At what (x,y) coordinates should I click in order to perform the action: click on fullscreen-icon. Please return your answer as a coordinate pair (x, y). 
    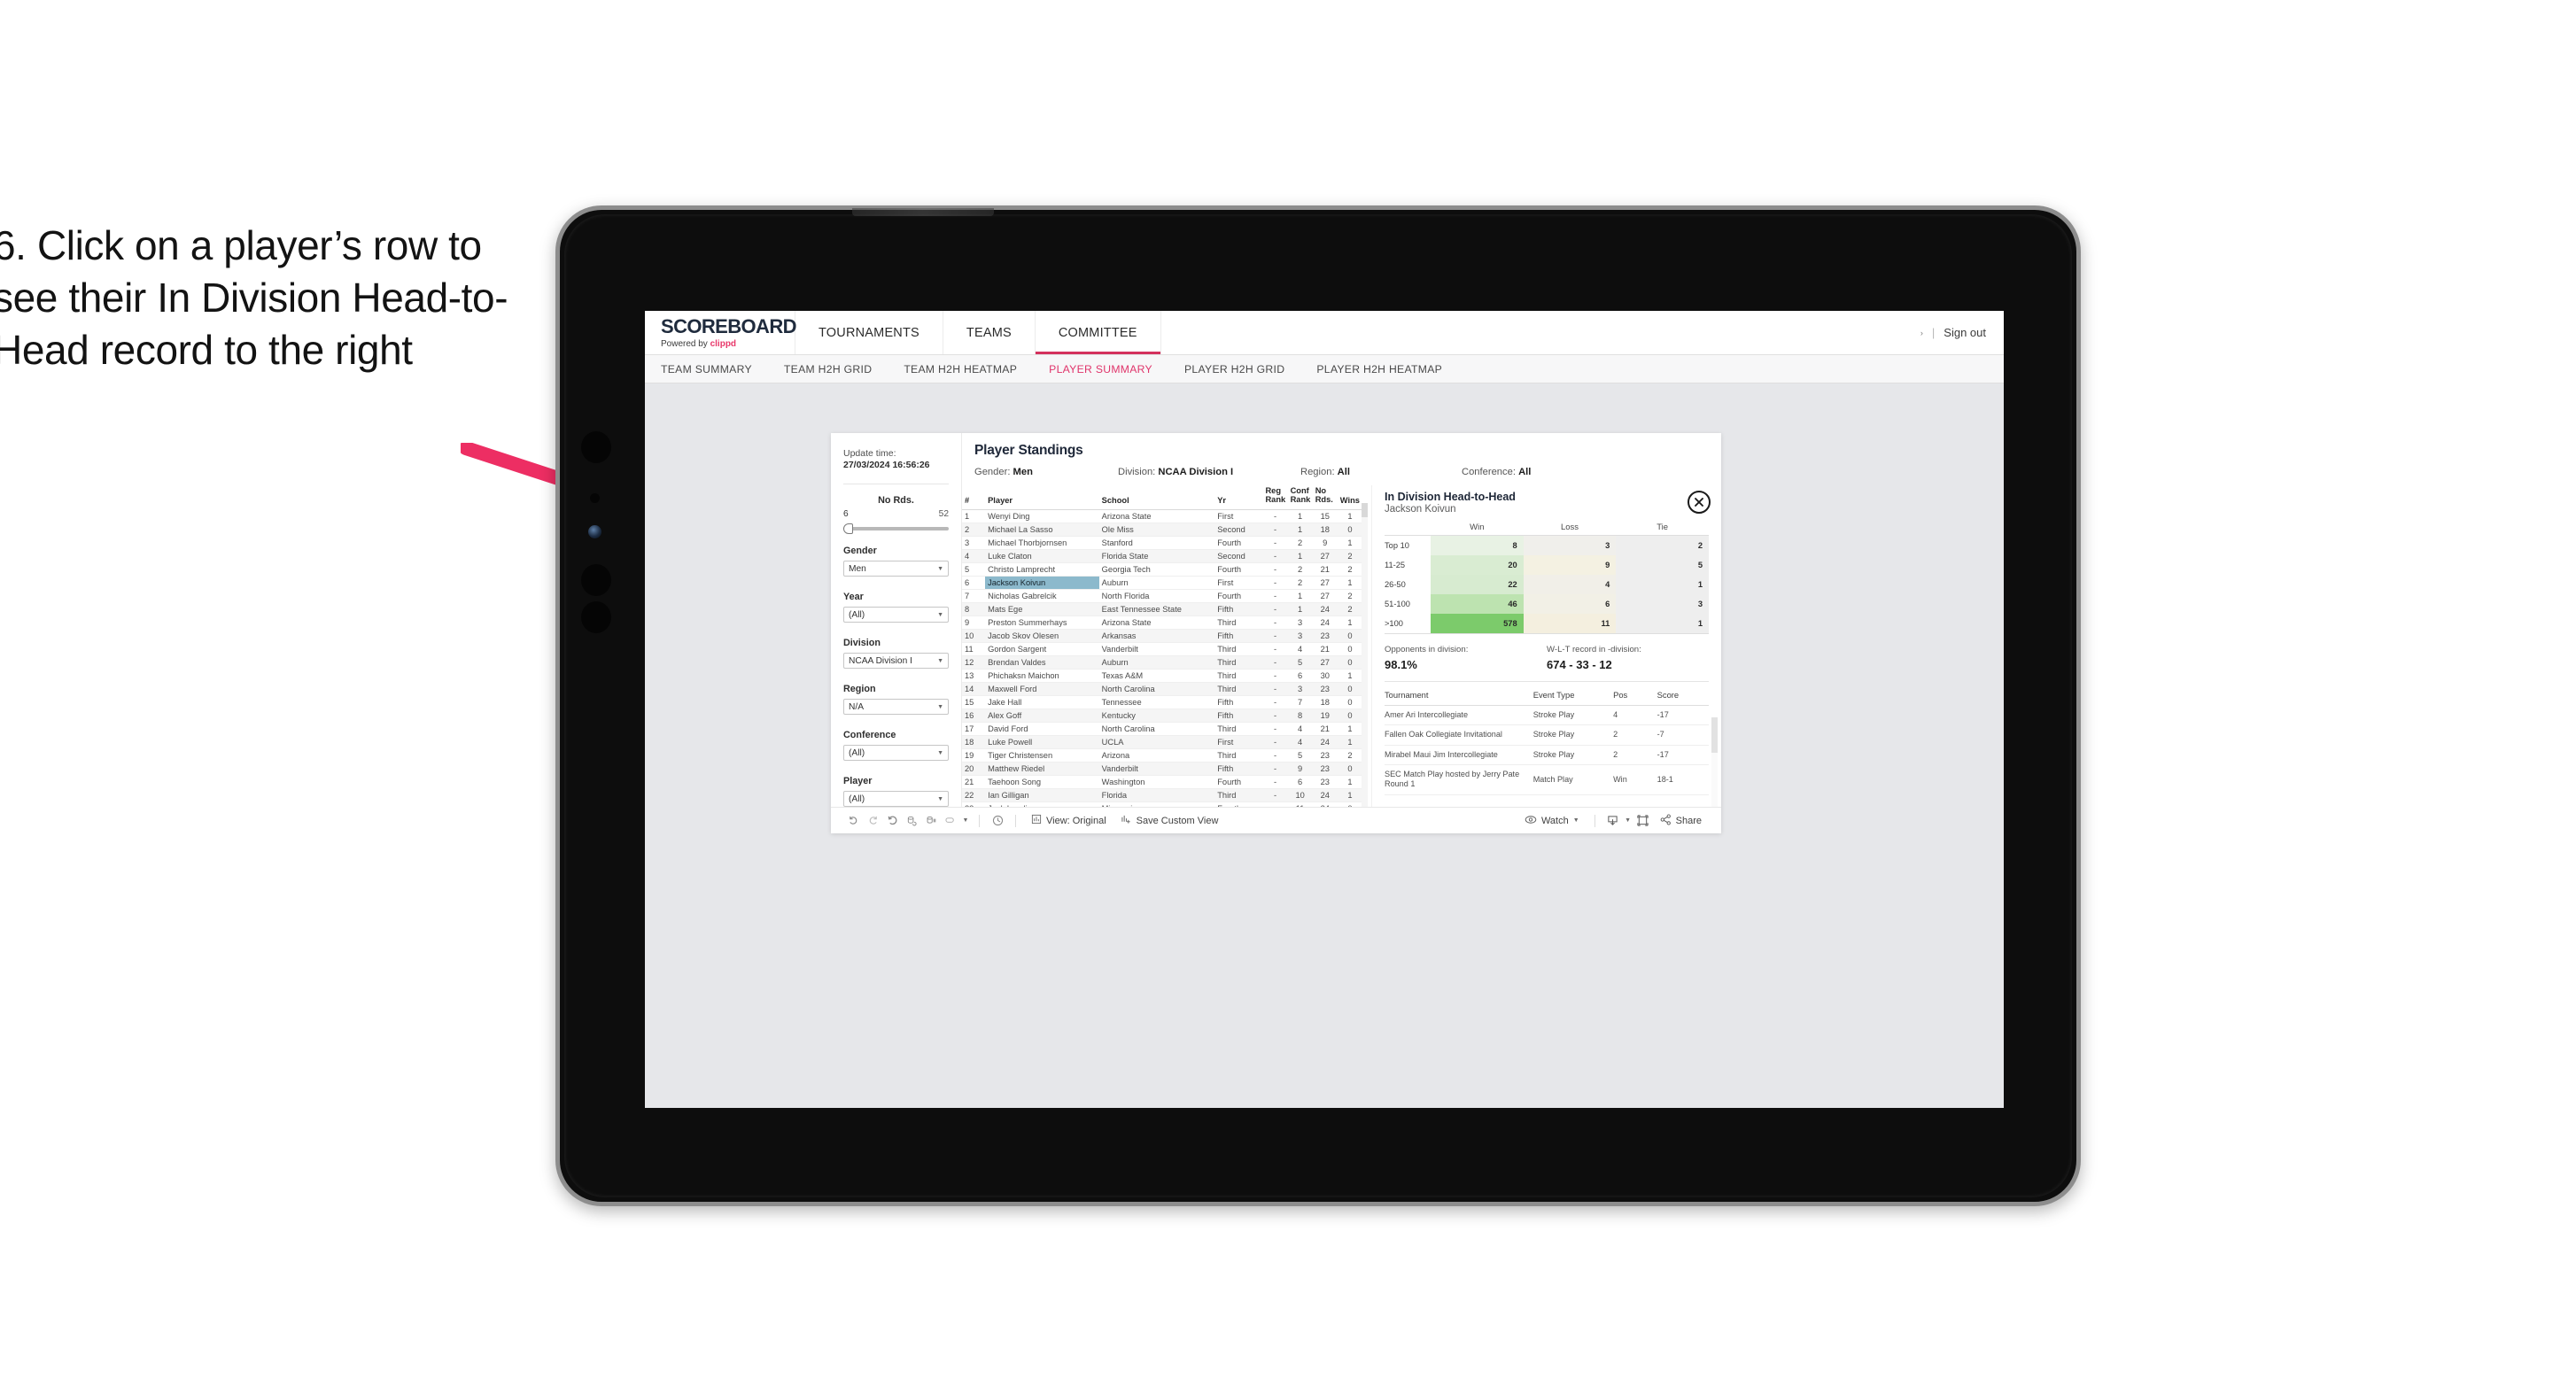
    Looking at the image, I should click on (1643, 821).